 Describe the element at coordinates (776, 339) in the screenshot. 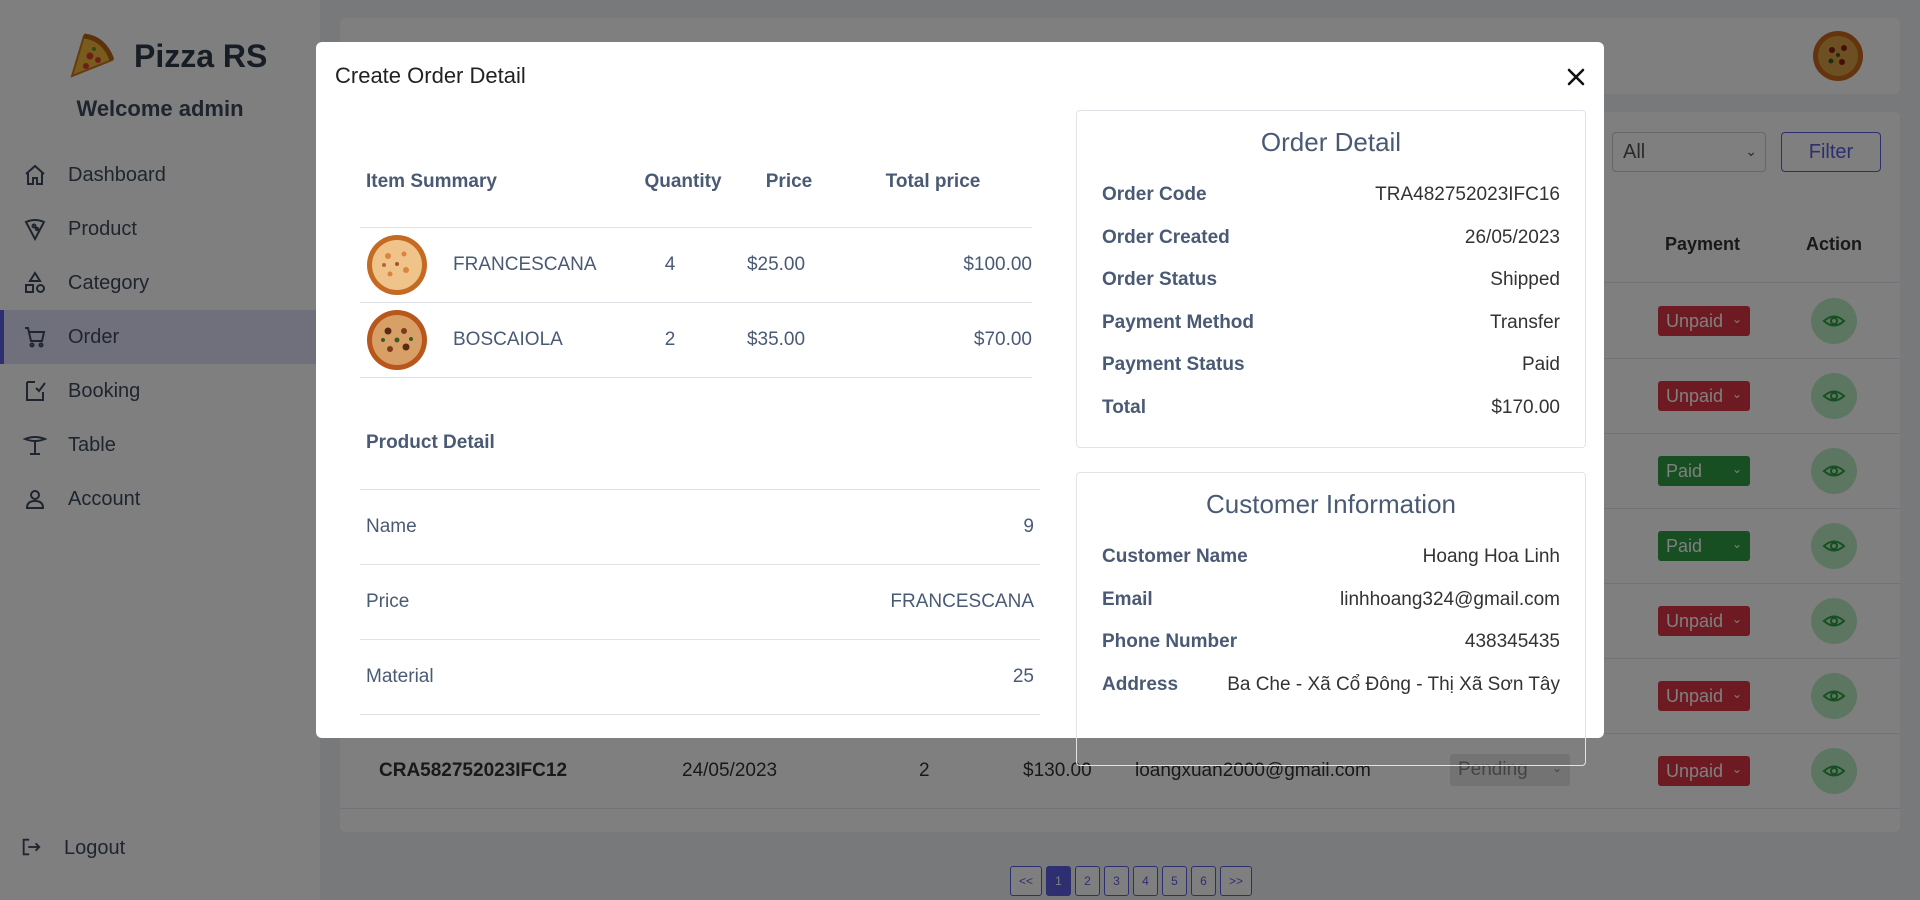

I see `item-price: $35.00` at that location.